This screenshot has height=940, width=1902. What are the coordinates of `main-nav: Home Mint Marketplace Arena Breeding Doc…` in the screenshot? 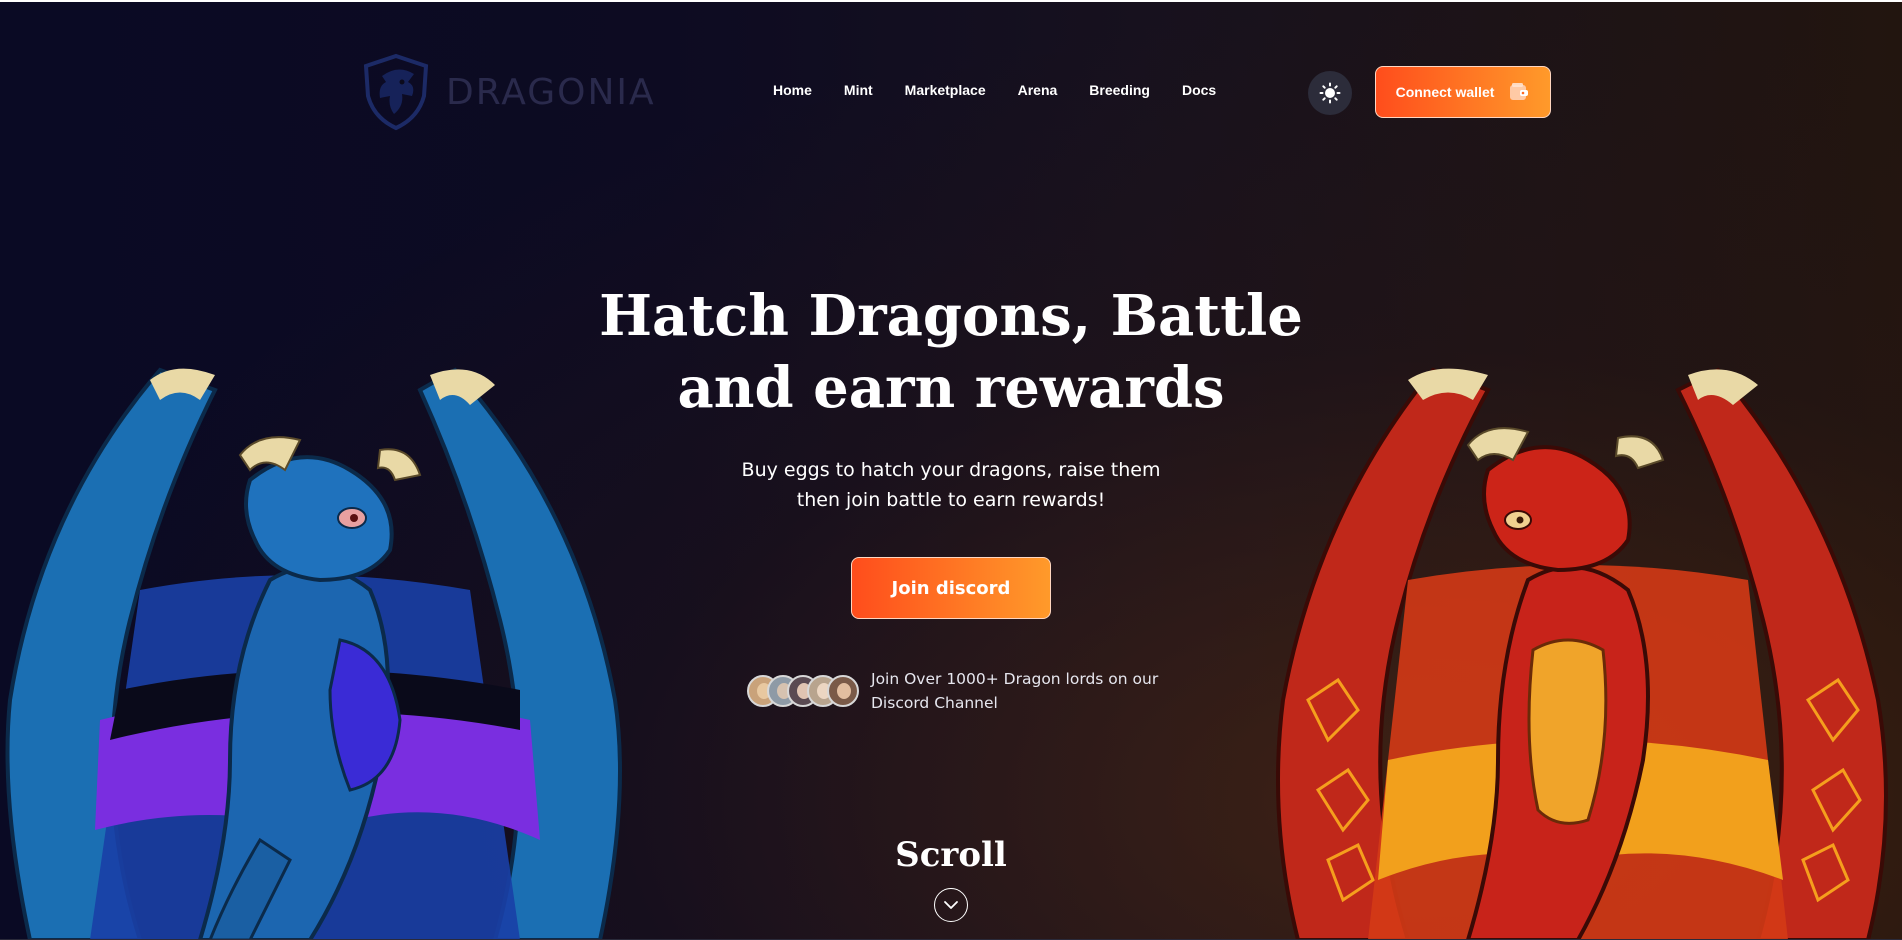 It's located at (994, 90).